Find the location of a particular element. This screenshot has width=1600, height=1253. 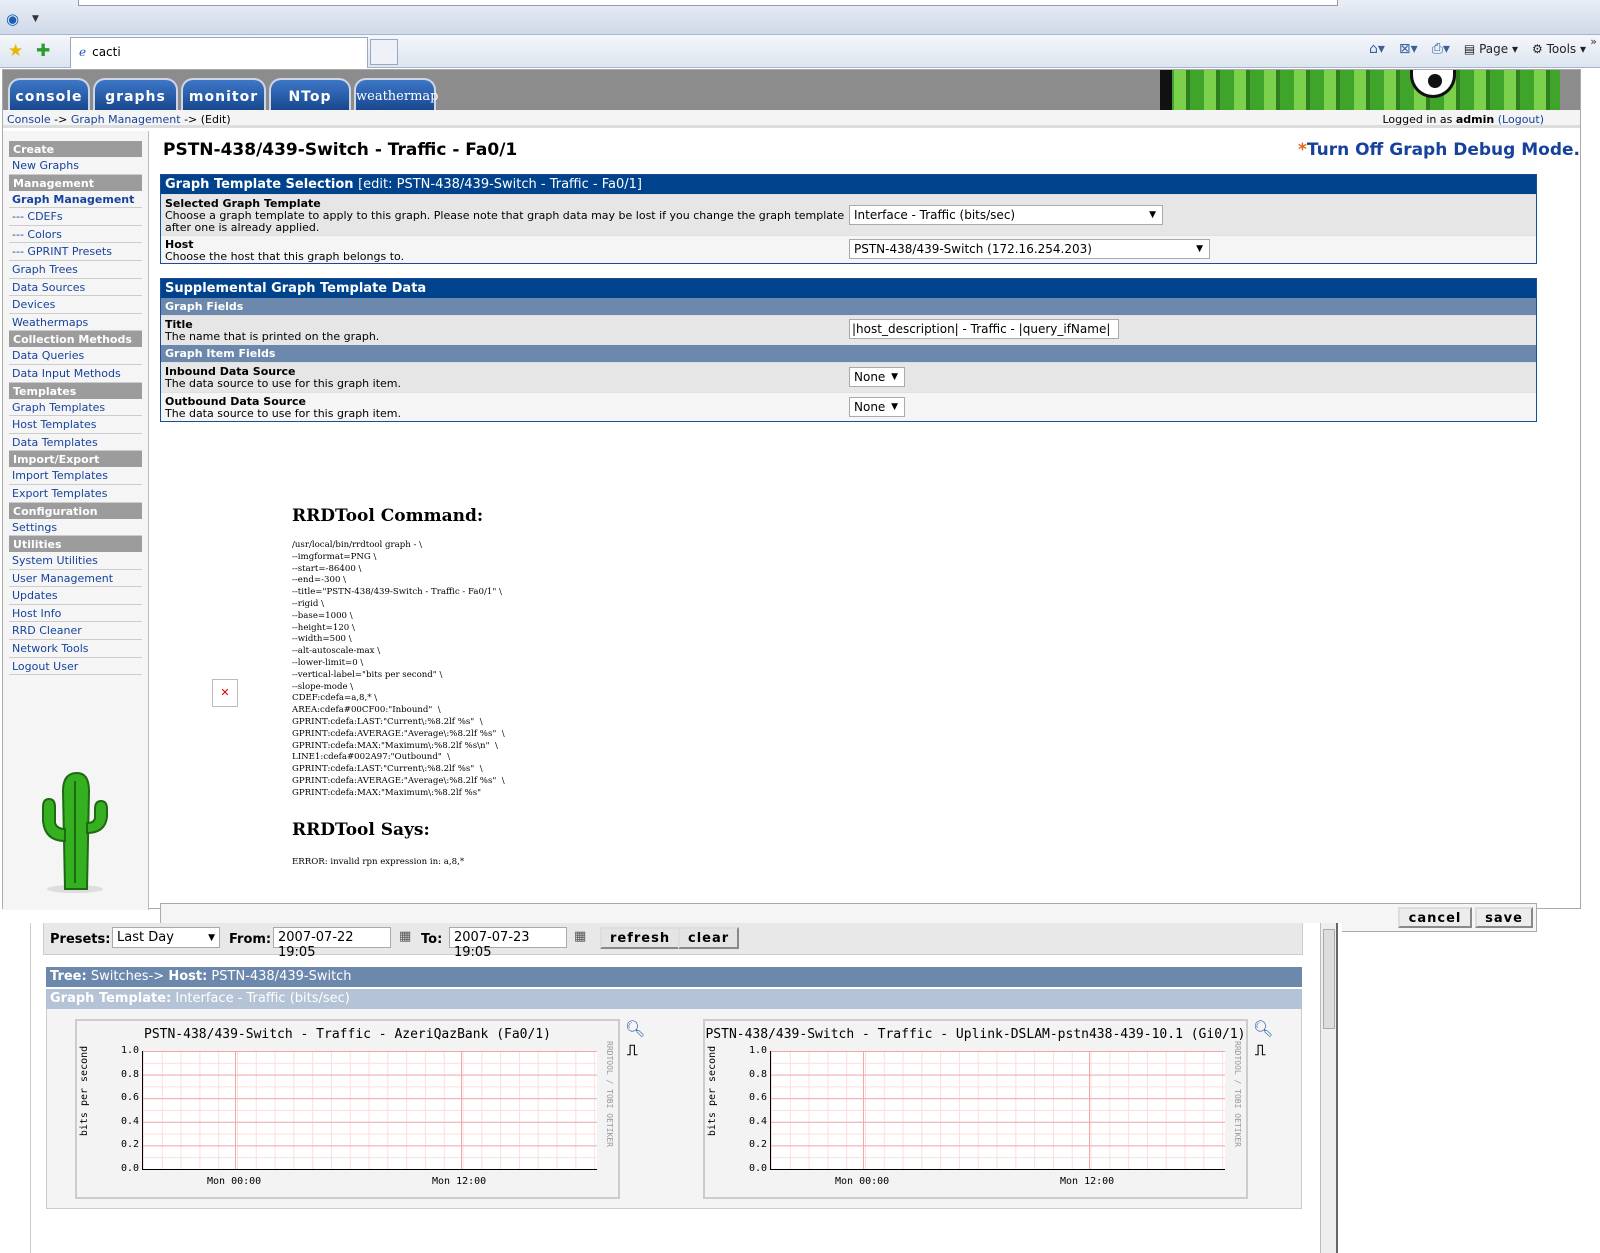

sidebar-item-graph-templates: Graph Templates is located at coordinates (75, 408).